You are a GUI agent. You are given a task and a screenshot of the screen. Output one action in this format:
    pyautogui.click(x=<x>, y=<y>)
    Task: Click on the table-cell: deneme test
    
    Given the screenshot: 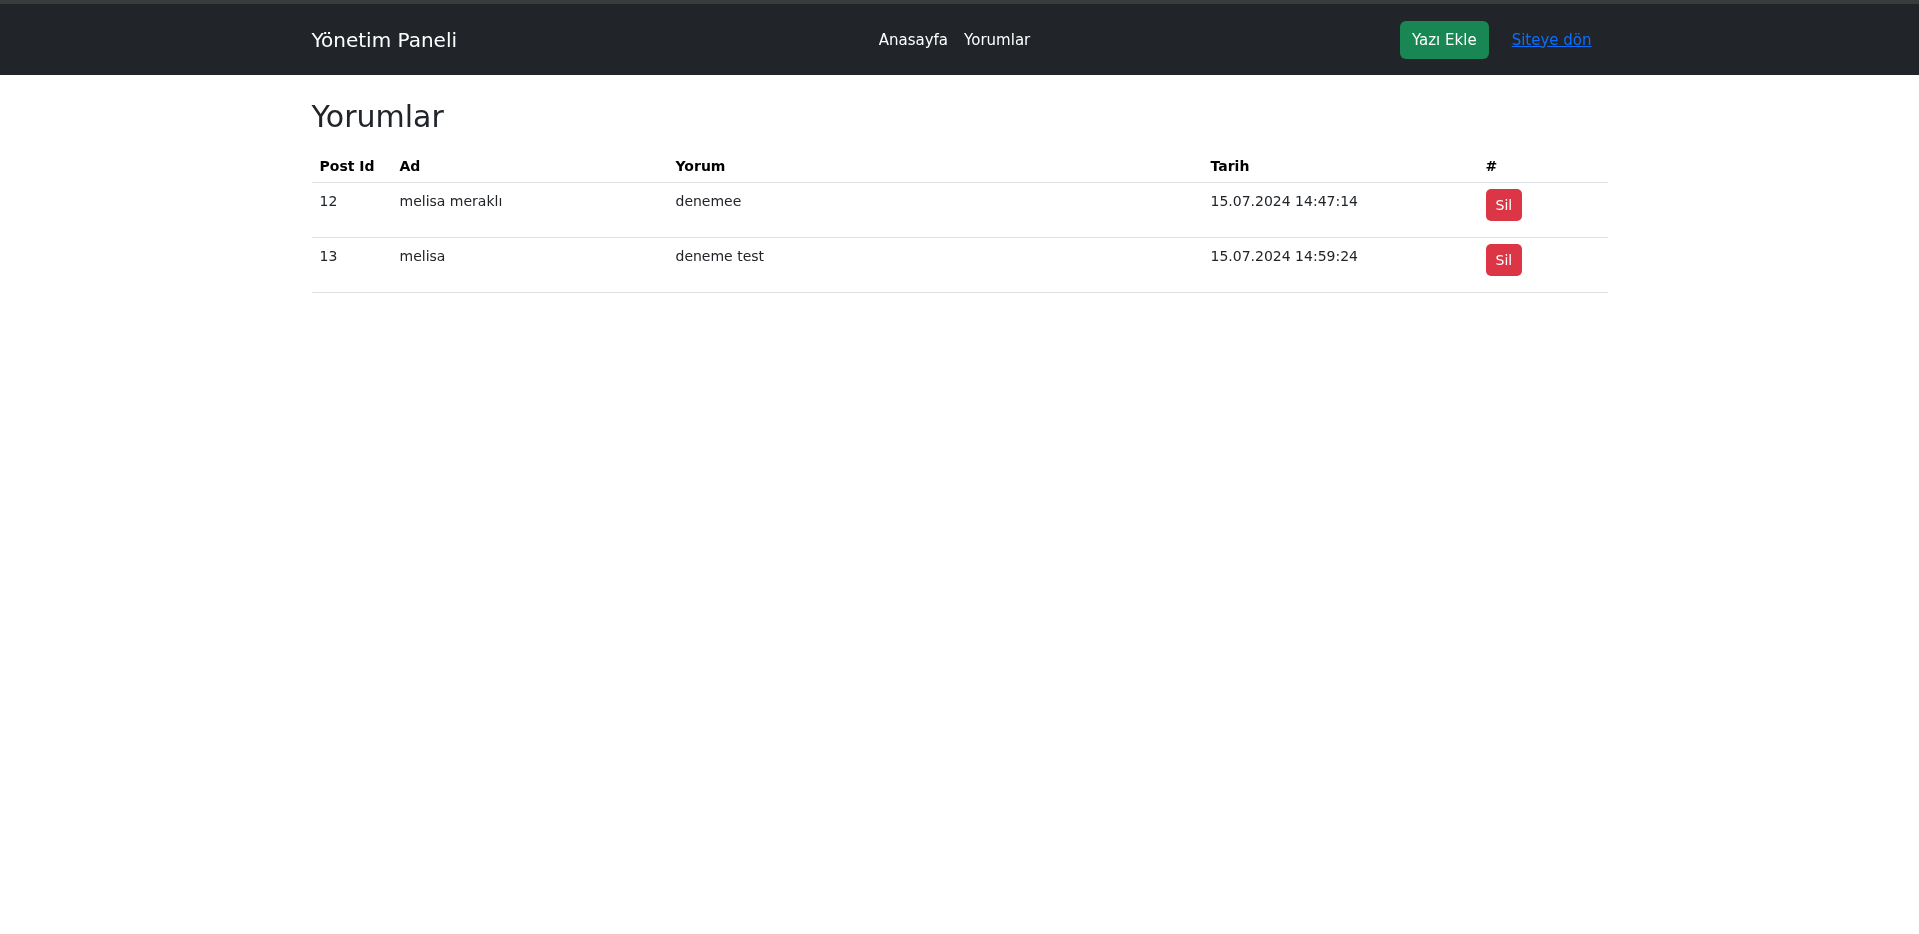 What is the action you would take?
    pyautogui.click(x=935, y=265)
    